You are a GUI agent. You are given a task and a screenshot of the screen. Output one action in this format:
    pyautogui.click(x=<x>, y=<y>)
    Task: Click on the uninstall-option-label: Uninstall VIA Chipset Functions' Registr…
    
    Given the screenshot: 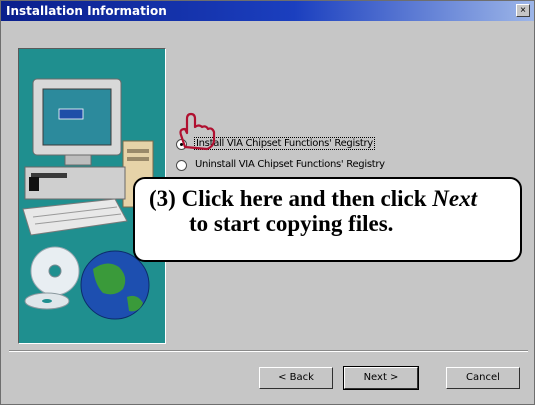 What is the action you would take?
    pyautogui.click(x=290, y=164)
    